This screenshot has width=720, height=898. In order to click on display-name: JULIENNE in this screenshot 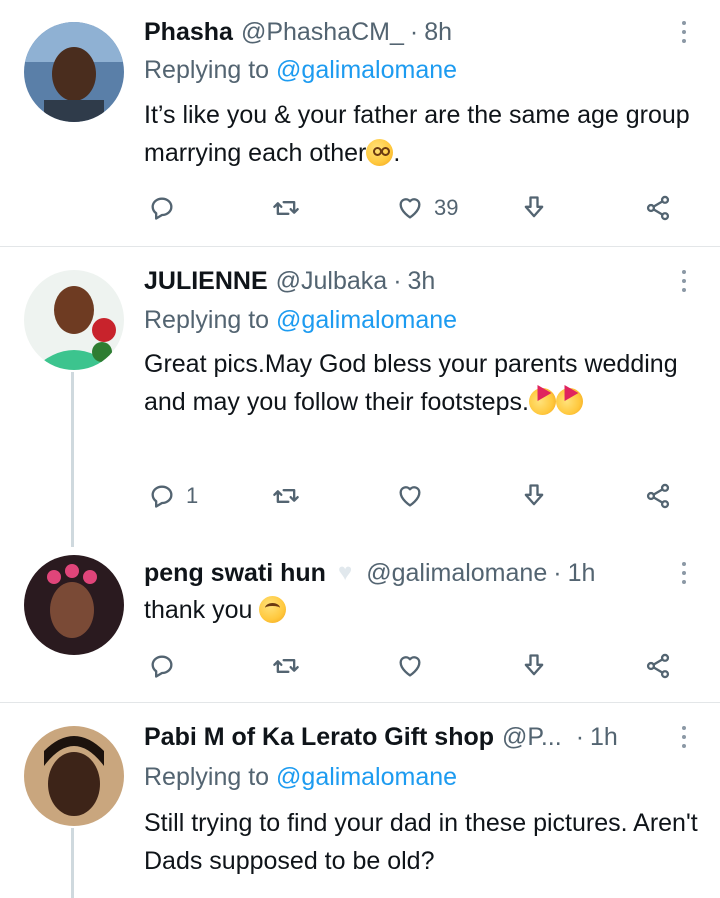, I will do `click(206, 281)`.